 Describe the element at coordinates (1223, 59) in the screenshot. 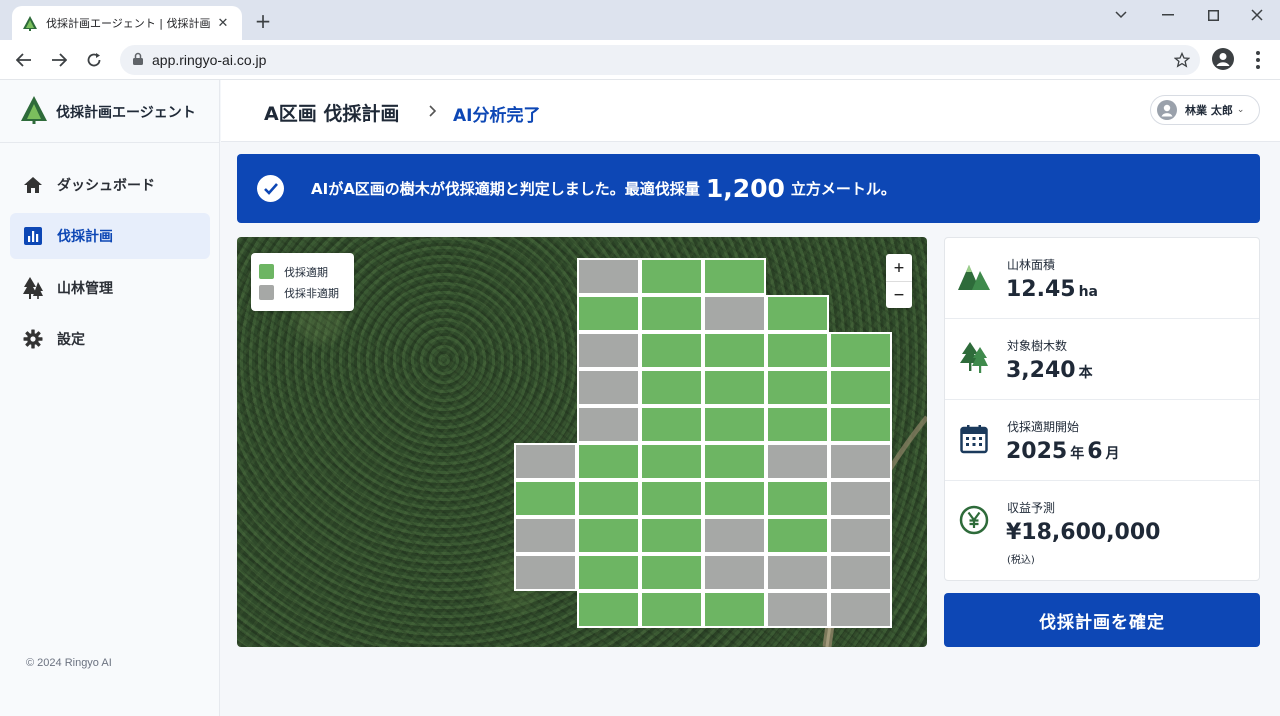

I see `profile-avatar-icon` at that location.